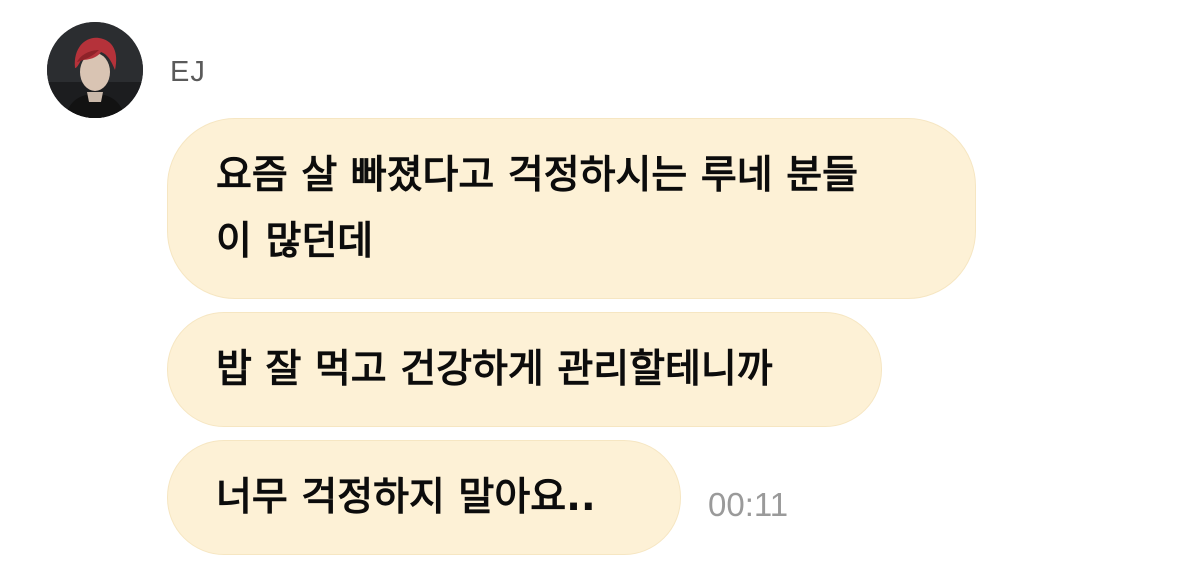 This screenshot has height=574, width=1200. I want to click on profile-photo-icon, so click(95, 70).